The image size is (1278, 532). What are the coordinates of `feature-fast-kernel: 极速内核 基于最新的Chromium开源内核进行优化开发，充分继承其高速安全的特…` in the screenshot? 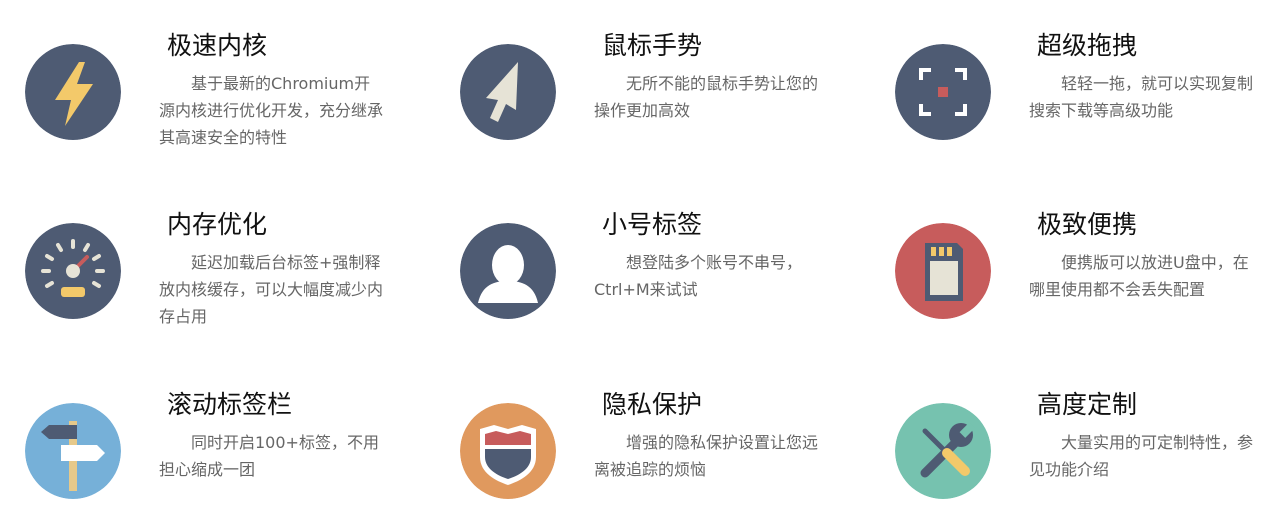 It's located at (235, 95).